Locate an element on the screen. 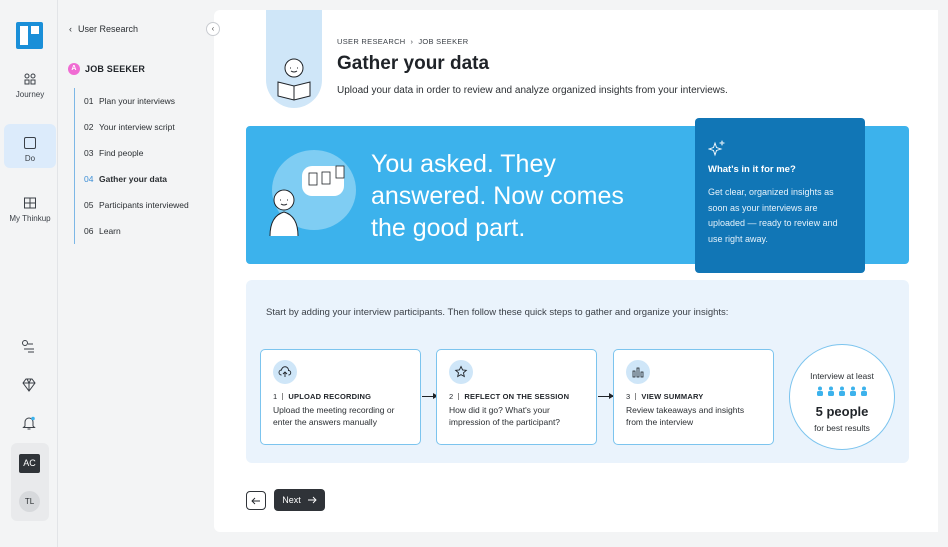  rail-thinkup-label: My Thinkup is located at coordinates (30, 218).